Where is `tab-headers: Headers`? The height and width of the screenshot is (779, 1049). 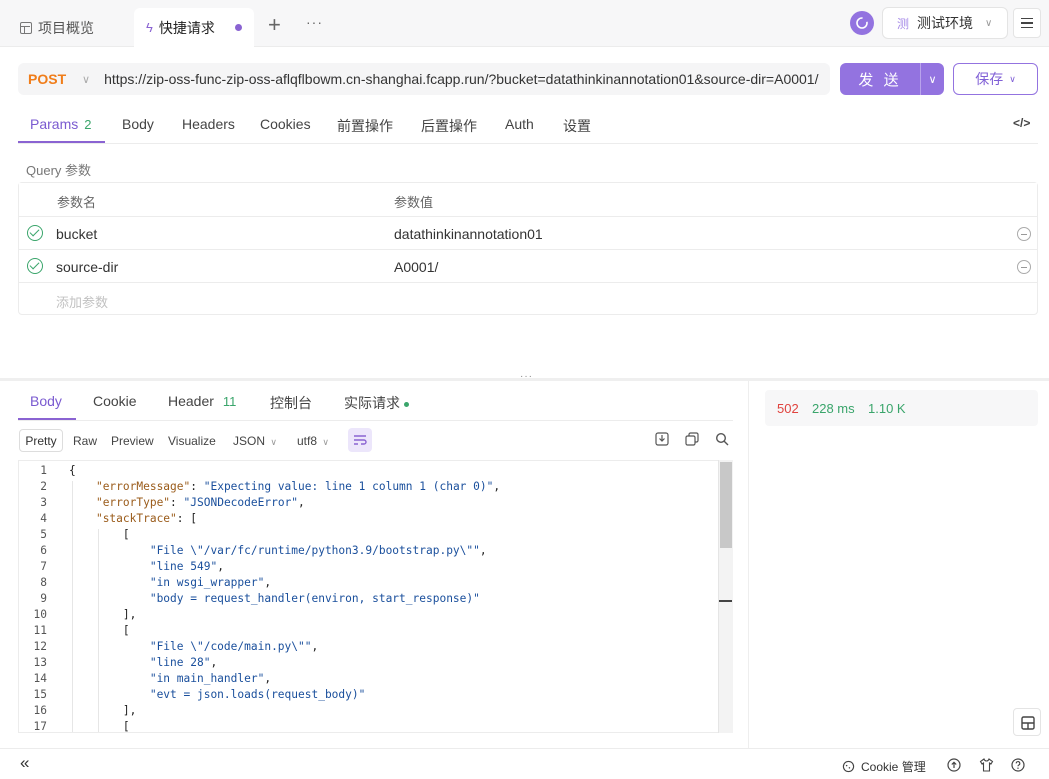 tab-headers: Headers is located at coordinates (208, 124).